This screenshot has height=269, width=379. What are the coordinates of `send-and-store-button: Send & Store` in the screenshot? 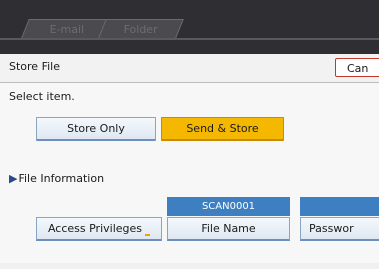 It's located at (222, 129).